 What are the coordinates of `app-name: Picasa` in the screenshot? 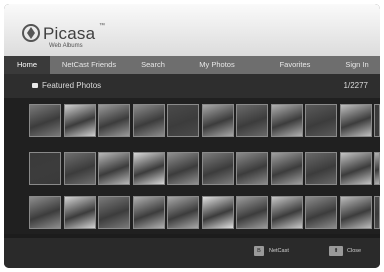 It's located at (69, 33).